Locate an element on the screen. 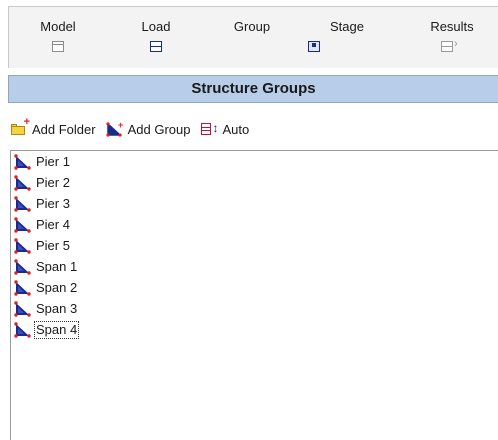 The image size is (498, 440). tab-model: Model is located at coordinates (58, 42).